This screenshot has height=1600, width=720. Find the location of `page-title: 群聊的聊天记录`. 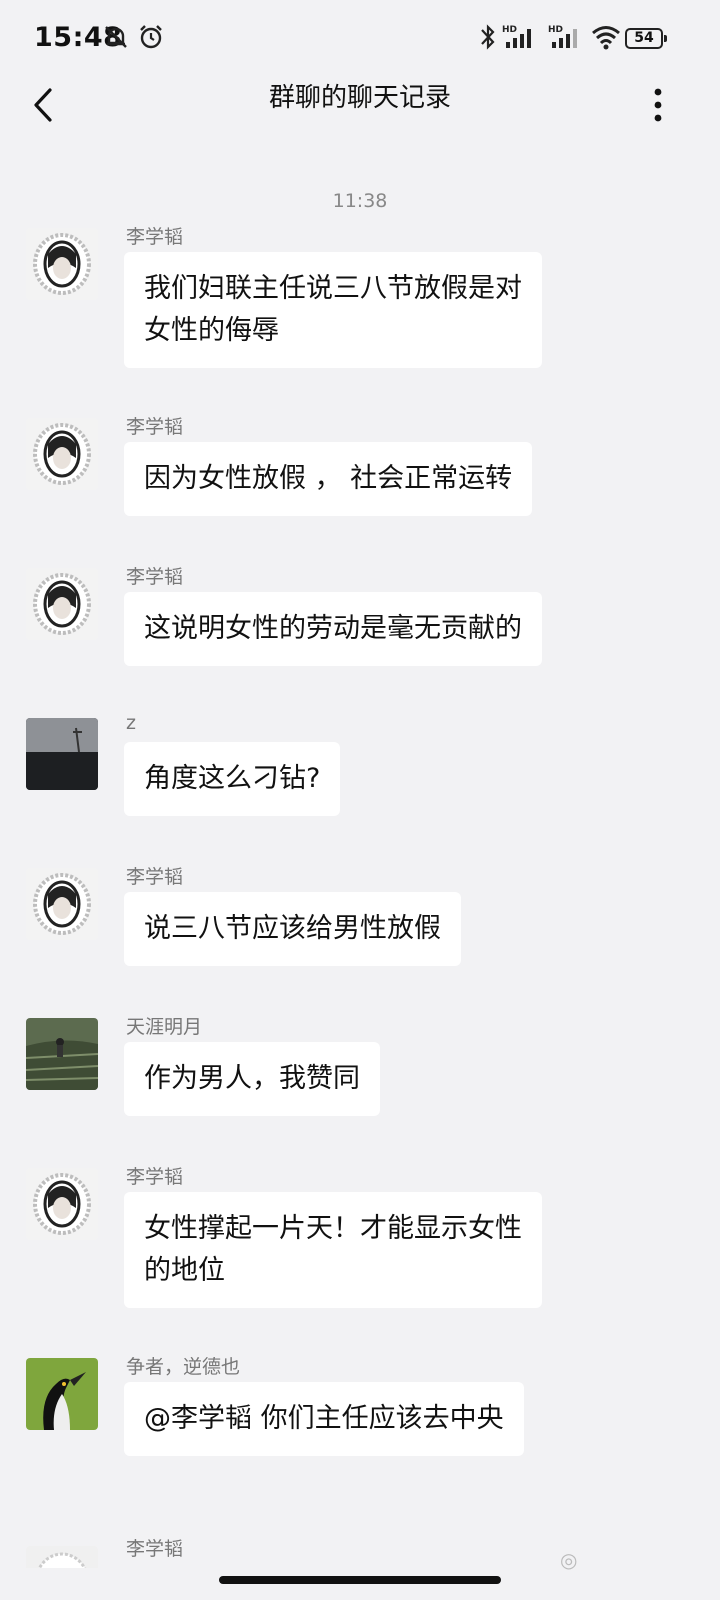

page-title: 群聊的聊天记录 is located at coordinates (359, 98).